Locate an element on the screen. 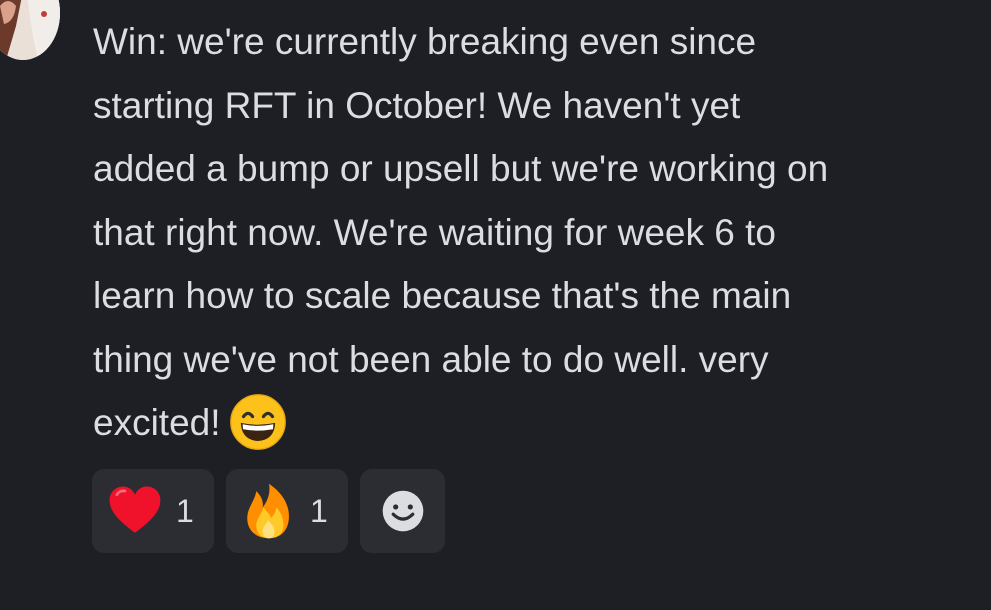 This screenshot has width=991, height=610. message-line: starting RFT in October! We haven't yet is located at coordinates (417, 105).